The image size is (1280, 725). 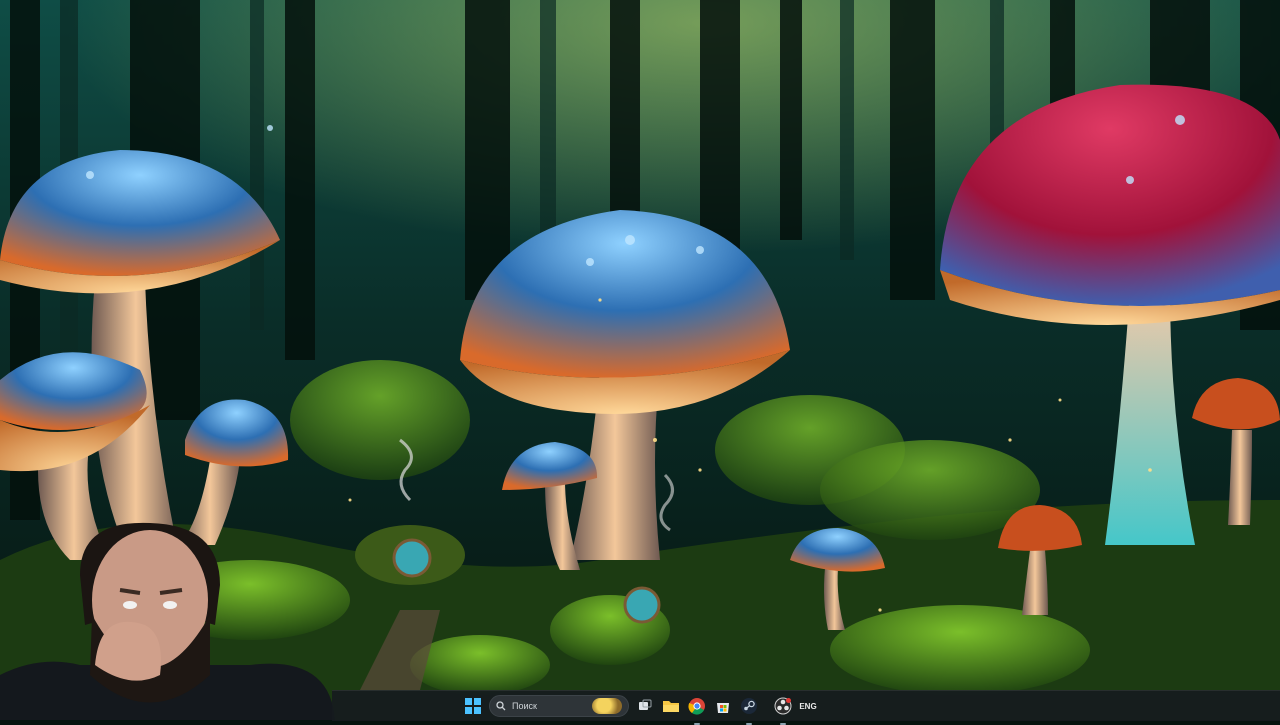 I want to click on steam-icon, so click(x=749, y=710).